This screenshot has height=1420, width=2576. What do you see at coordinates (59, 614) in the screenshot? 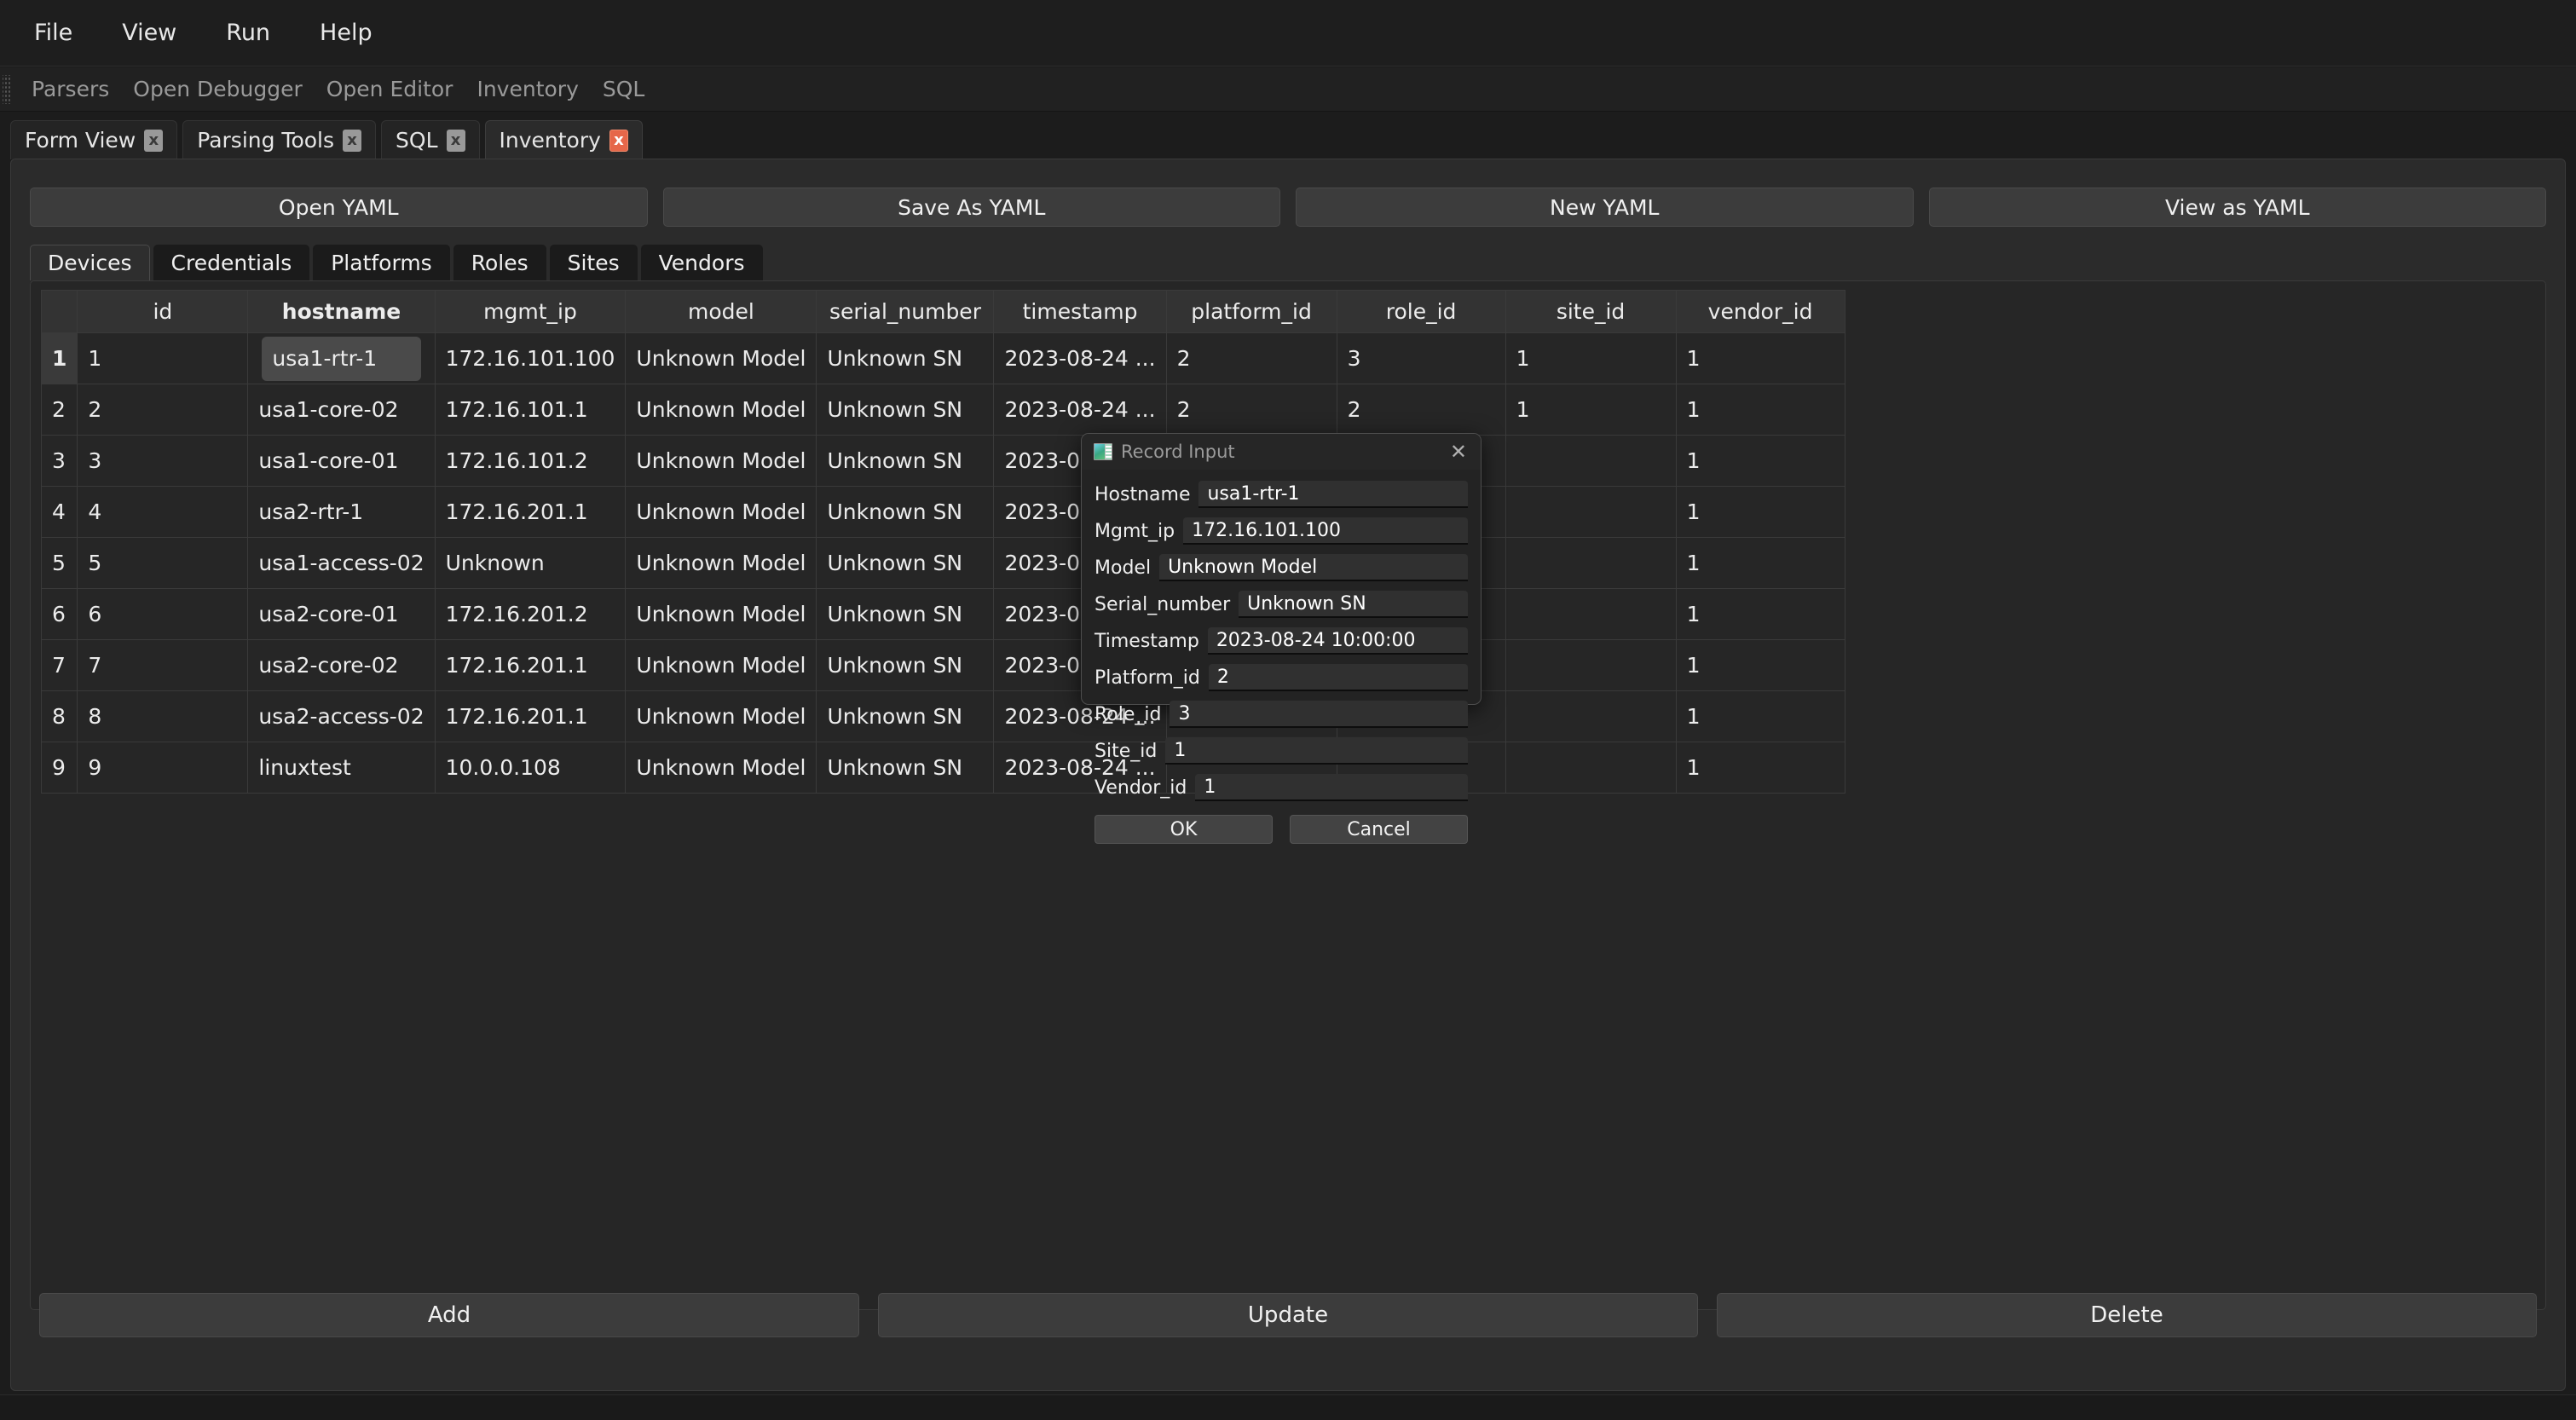
I see `row-header-cell: 6` at bounding box center [59, 614].